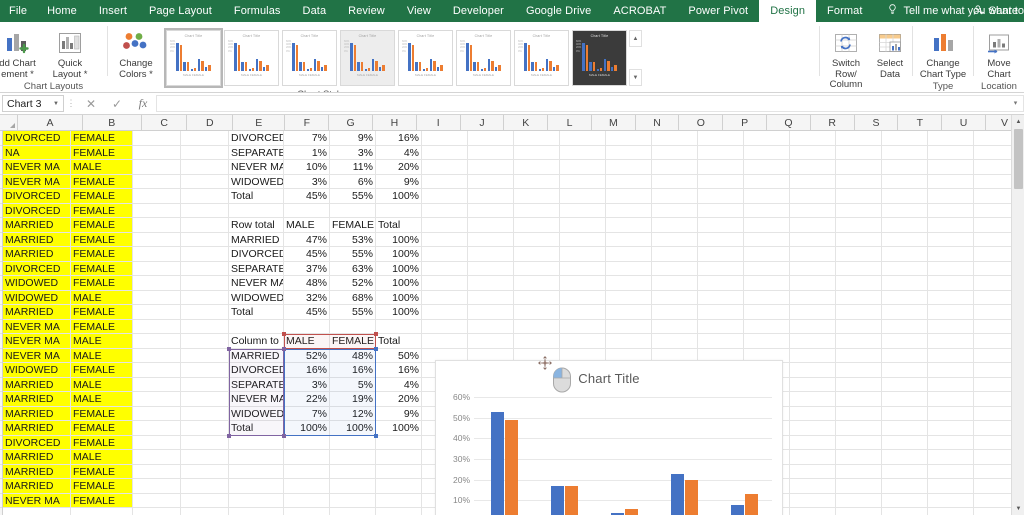  I want to click on cell-E: Total, so click(256, 312).